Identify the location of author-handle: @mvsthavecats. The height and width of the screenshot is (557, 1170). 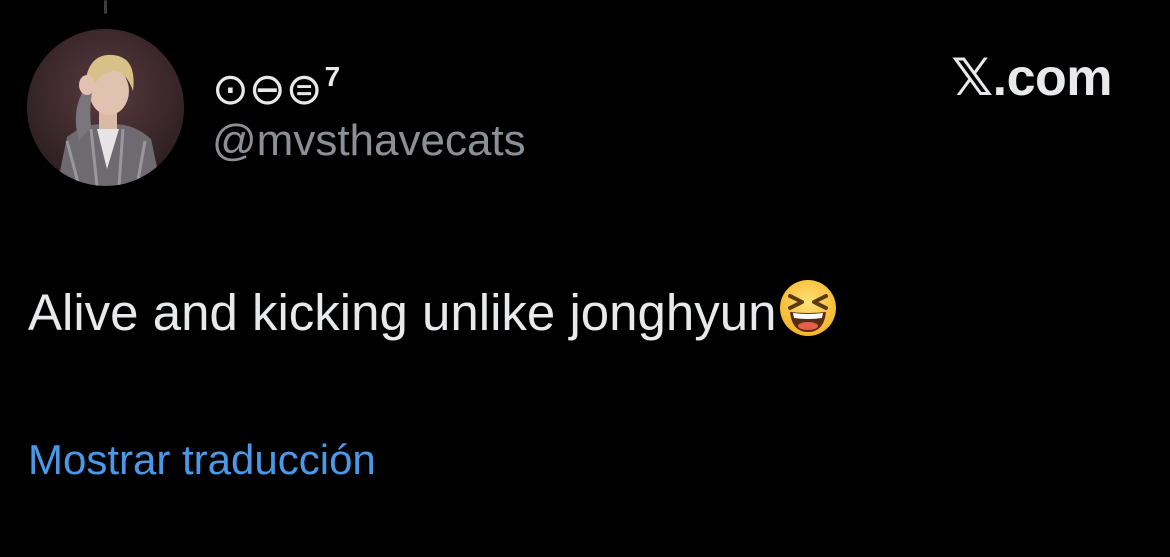
(369, 141).